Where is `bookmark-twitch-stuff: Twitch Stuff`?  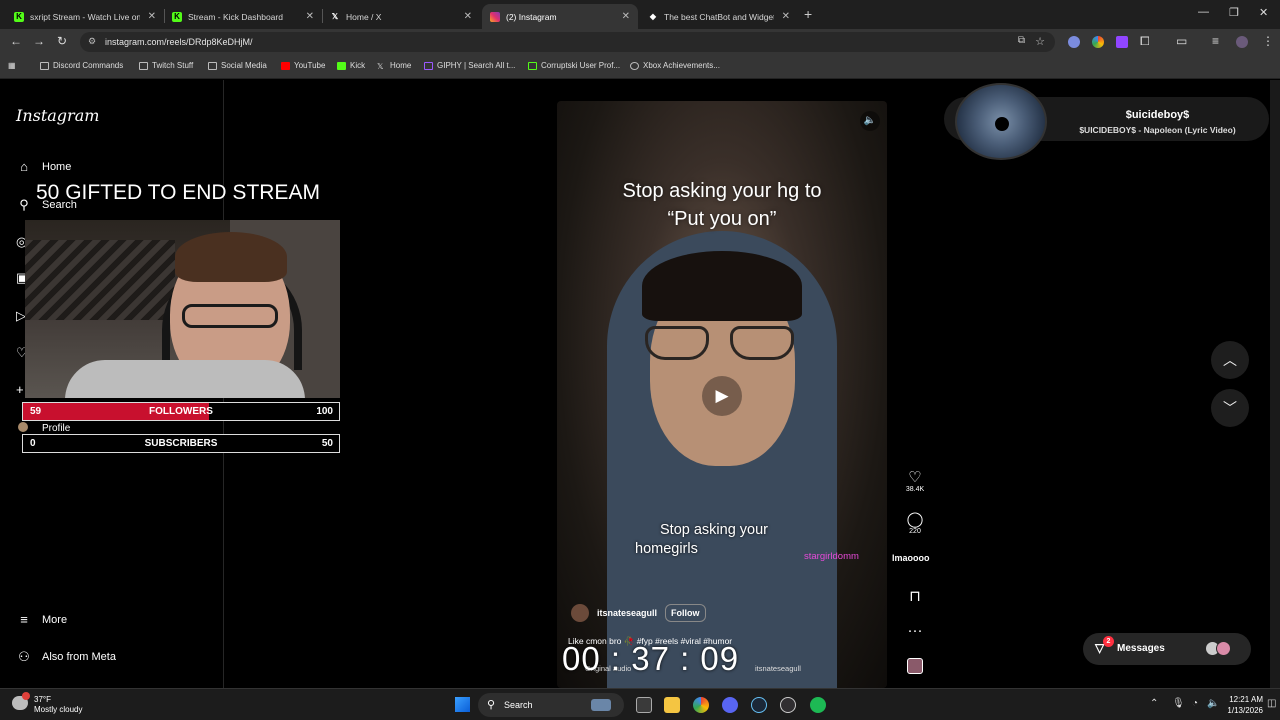 bookmark-twitch-stuff: Twitch Stuff is located at coordinates (166, 65).